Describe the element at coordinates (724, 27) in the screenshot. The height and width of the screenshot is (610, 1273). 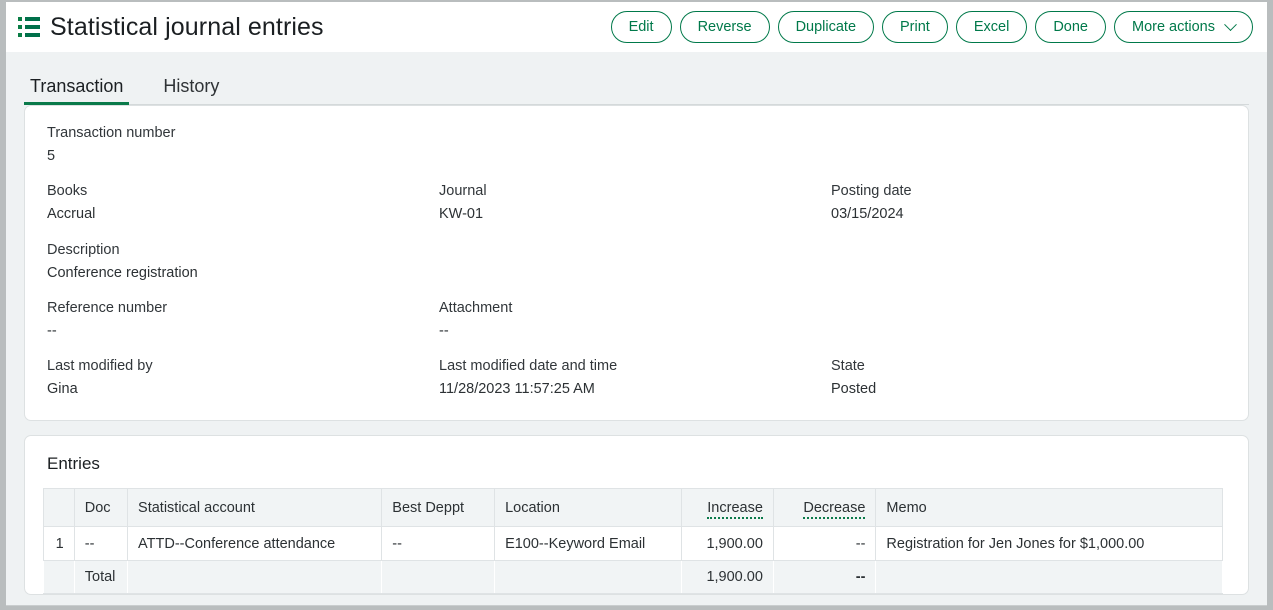
I see `reverse-button: Reverse` at that location.